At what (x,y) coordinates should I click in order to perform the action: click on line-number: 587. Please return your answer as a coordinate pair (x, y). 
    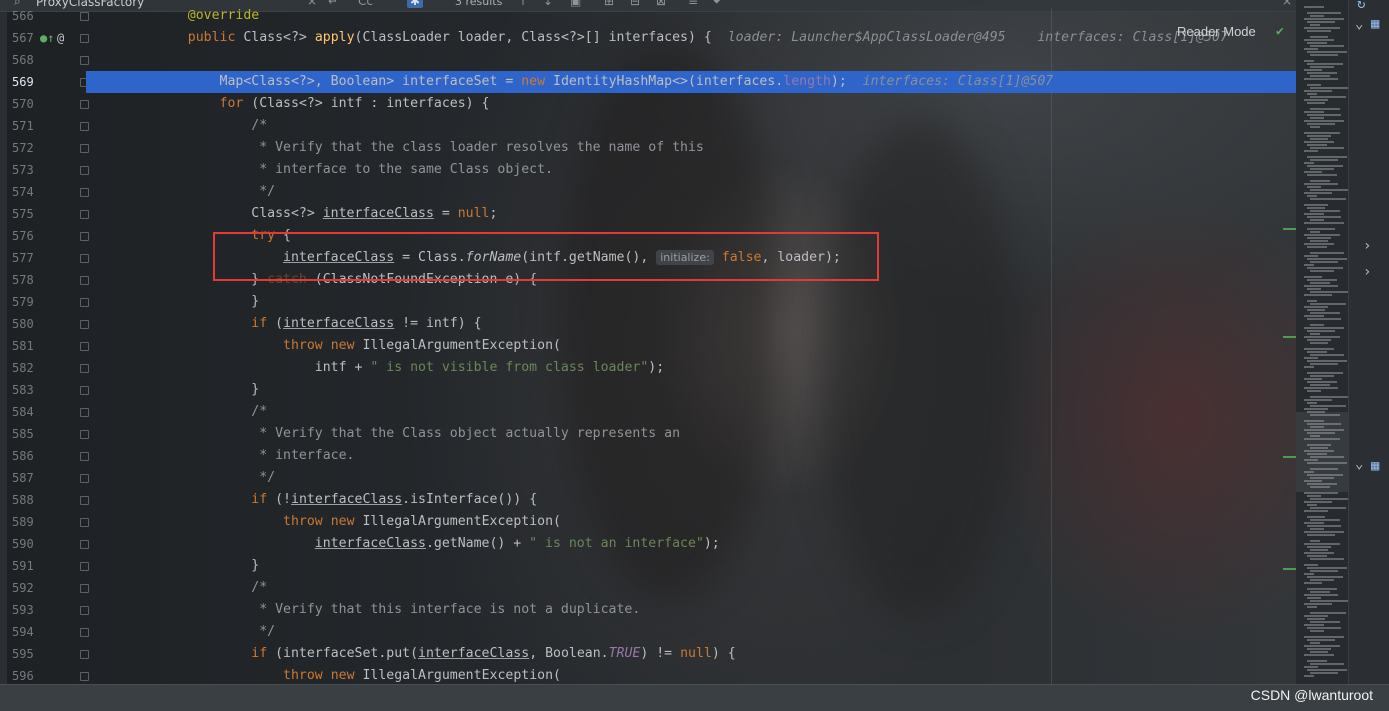
    Looking at the image, I should click on (23, 478).